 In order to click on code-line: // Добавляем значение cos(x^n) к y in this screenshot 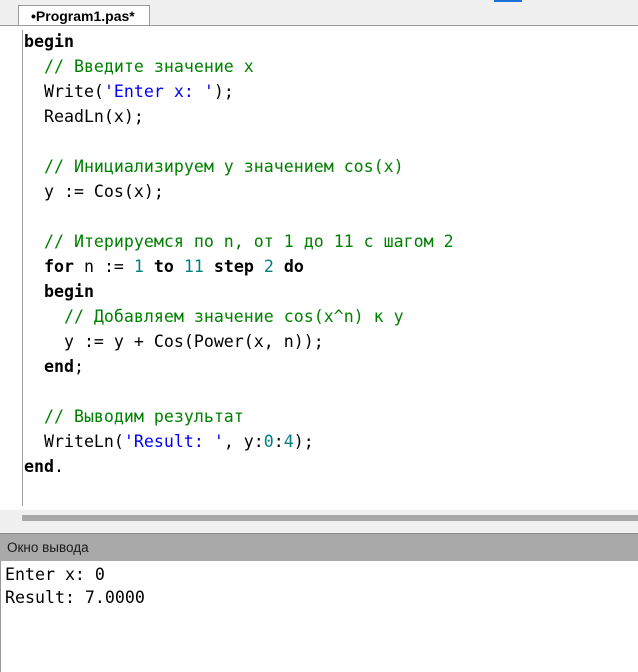, I will do `click(239, 316)`.